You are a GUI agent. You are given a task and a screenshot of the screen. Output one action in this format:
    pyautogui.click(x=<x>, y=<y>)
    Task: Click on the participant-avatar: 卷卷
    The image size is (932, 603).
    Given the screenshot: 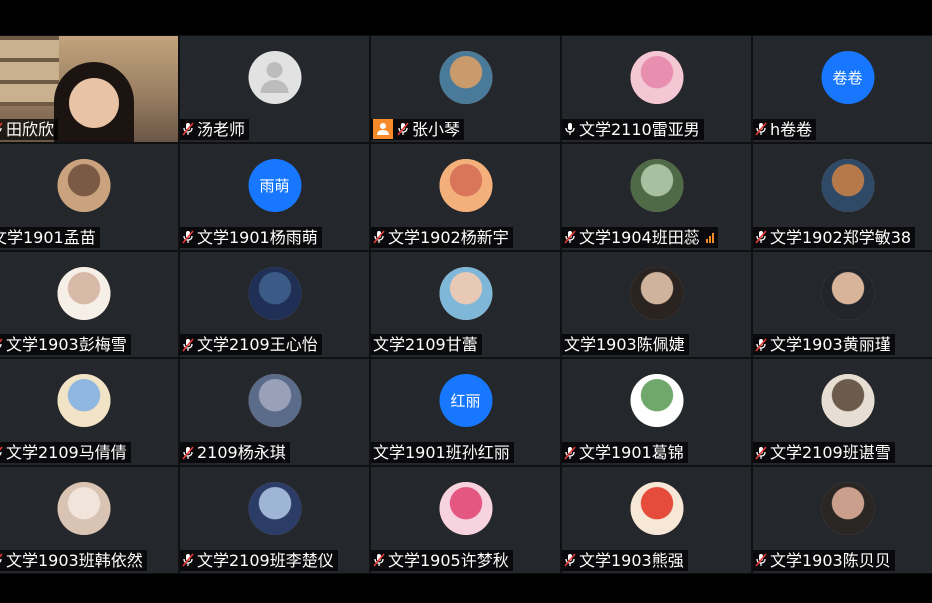 What is the action you would take?
    pyautogui.click(x=847, y=77)
    